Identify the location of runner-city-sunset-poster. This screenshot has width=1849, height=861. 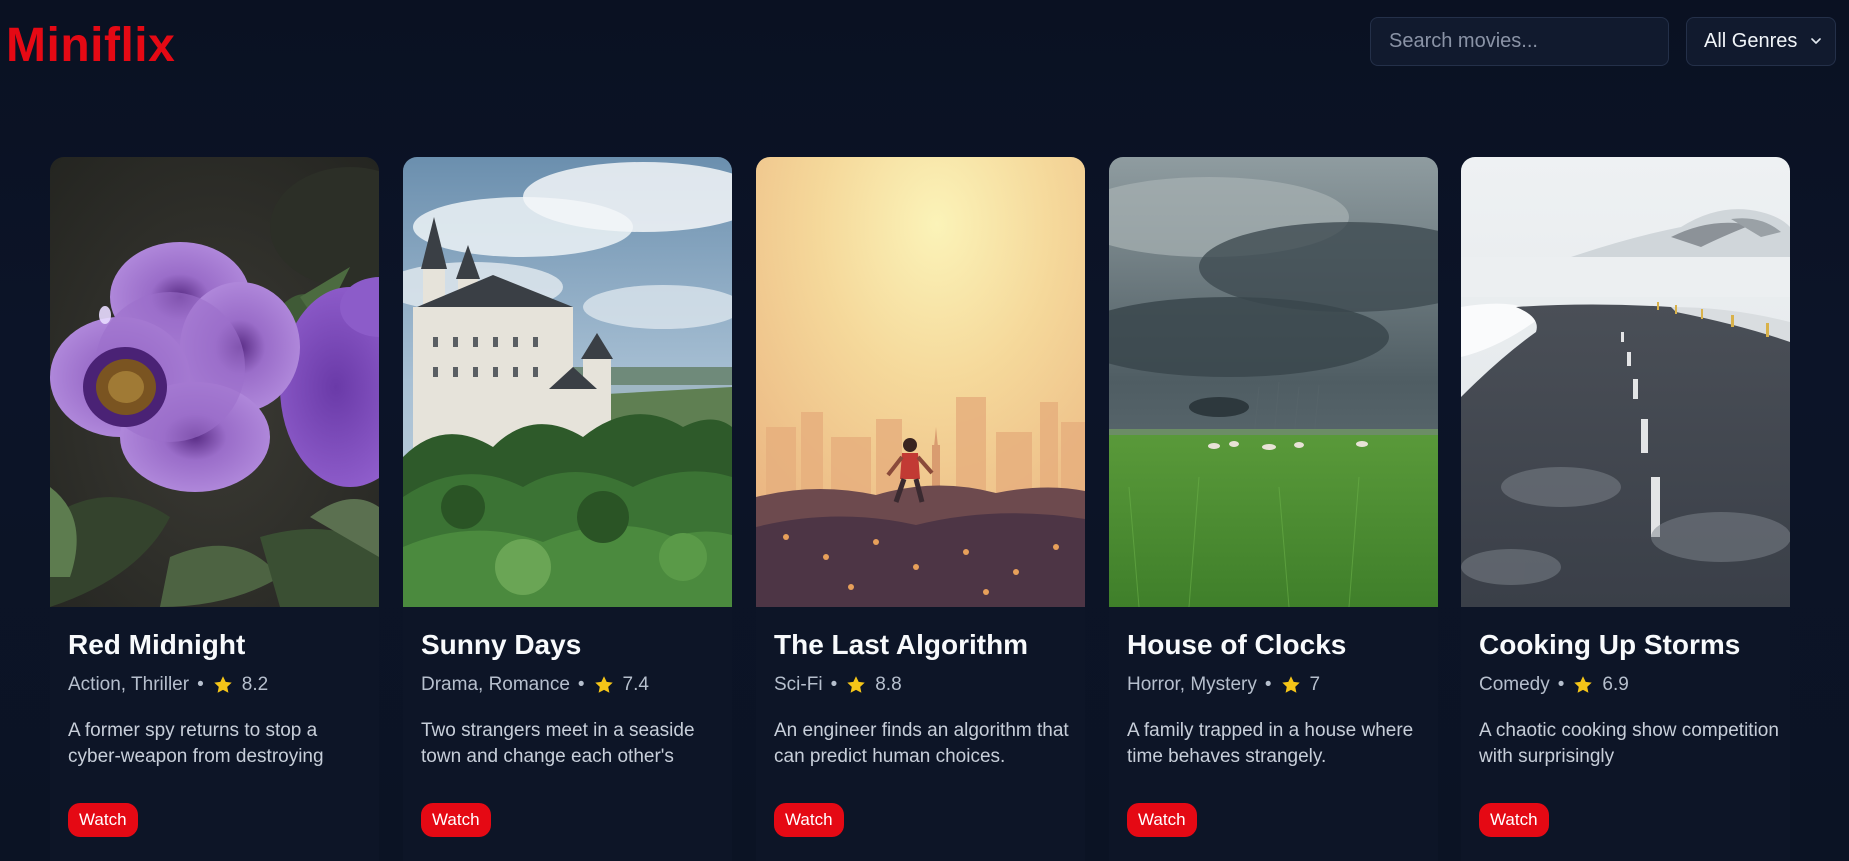
(920, 382).